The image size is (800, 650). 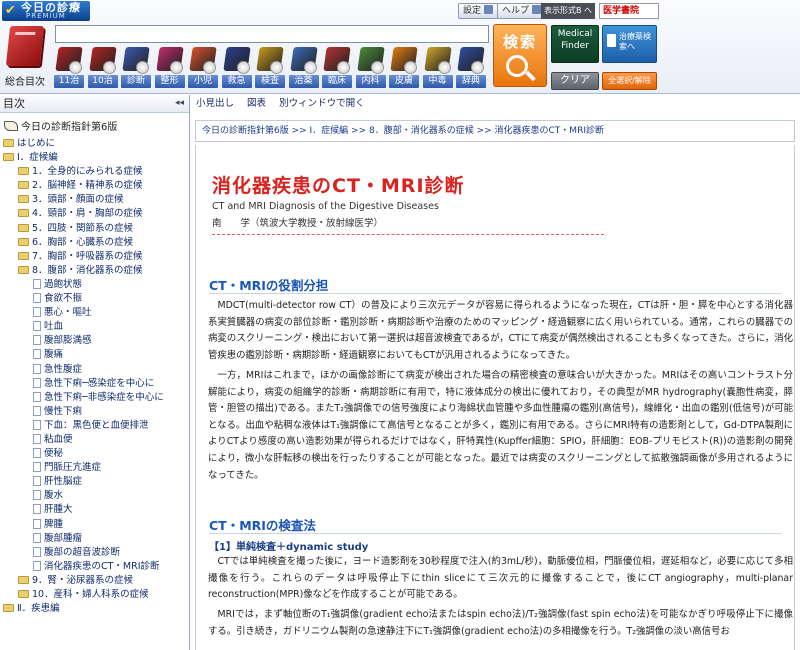 I want to click on book-toggle: 小児, so click(x=203, y=68).